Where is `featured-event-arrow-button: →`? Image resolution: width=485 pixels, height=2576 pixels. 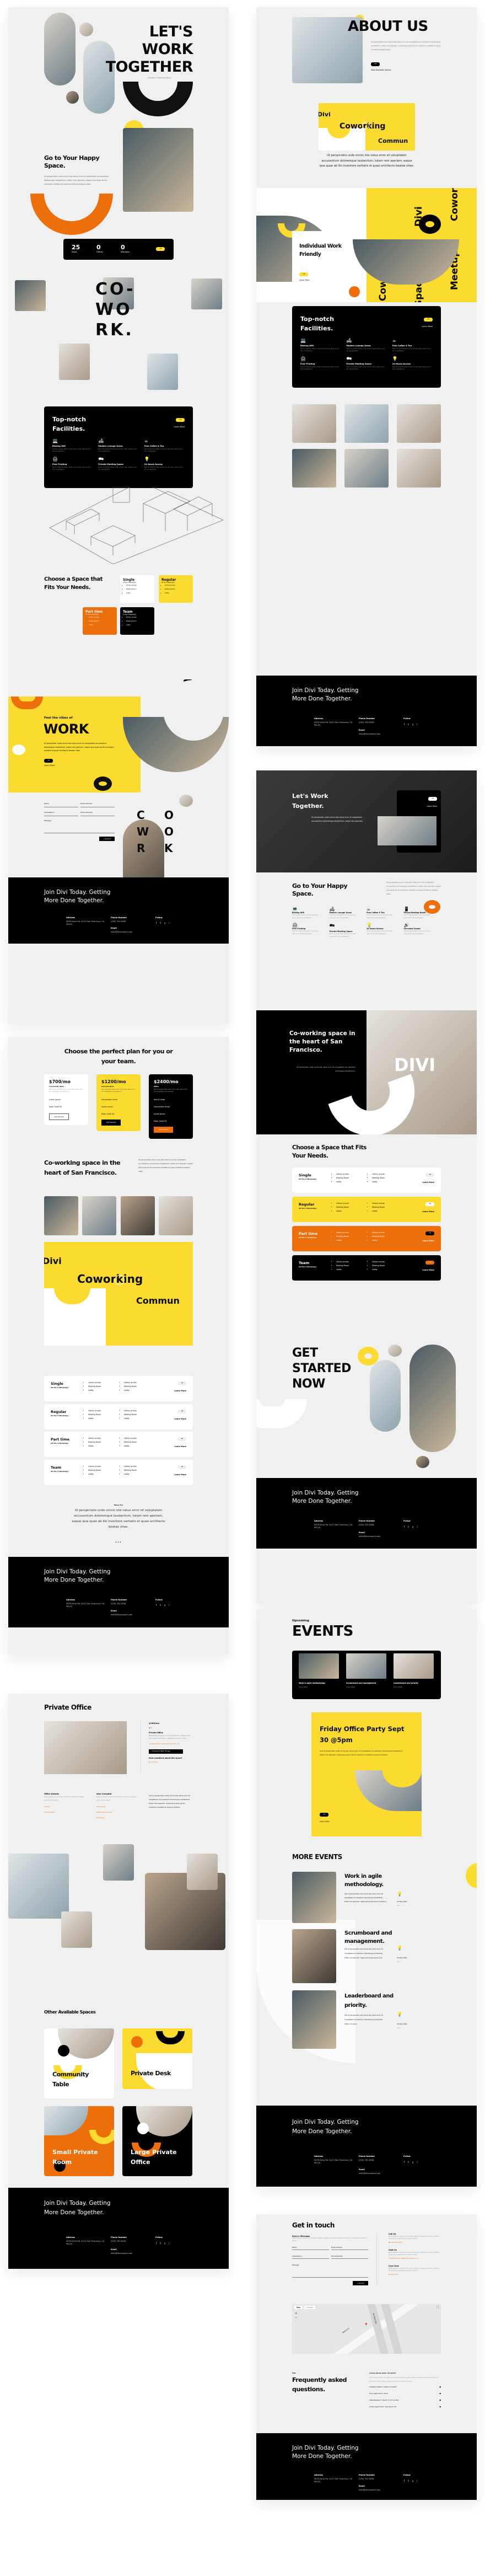
featured-event-arrow-button: → is located at coordinates (324, 1815).